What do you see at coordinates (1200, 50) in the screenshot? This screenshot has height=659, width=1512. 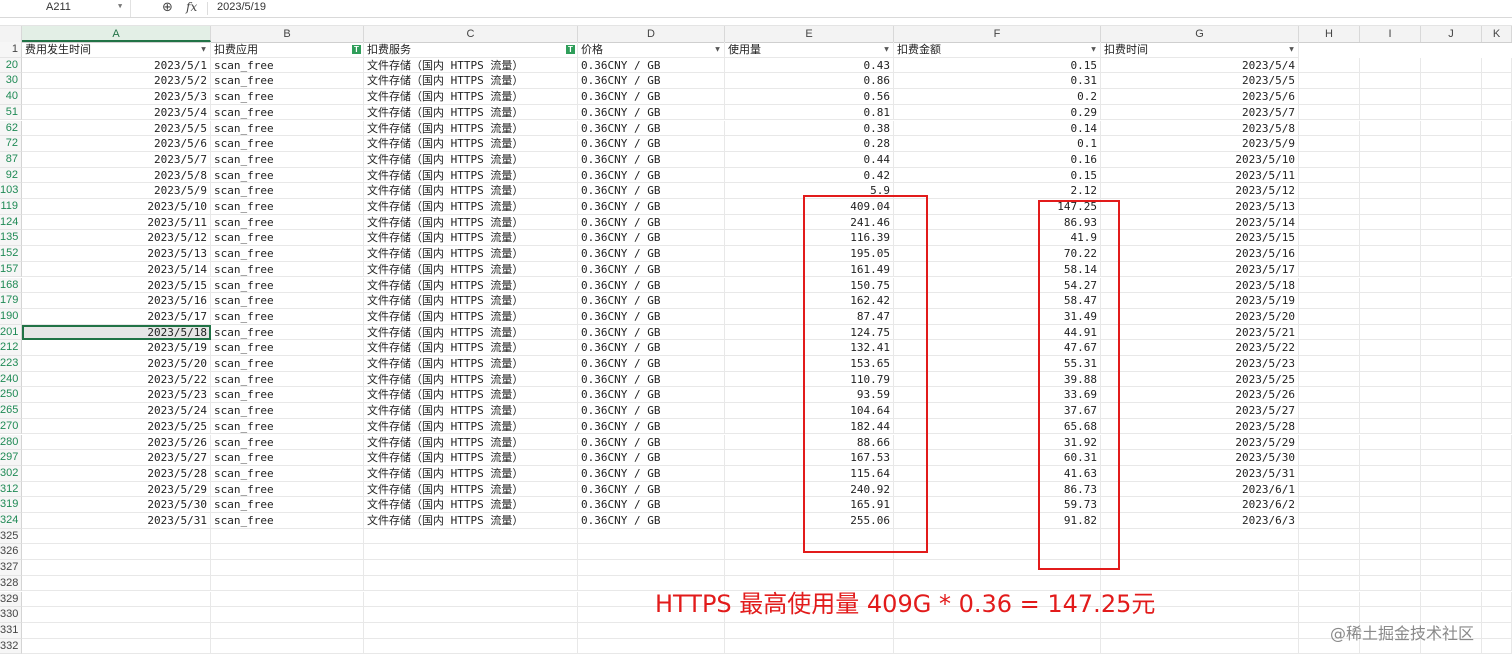 I see `header-charge-time: 扣费时间 ▼` at bounding box center [1200, 50].